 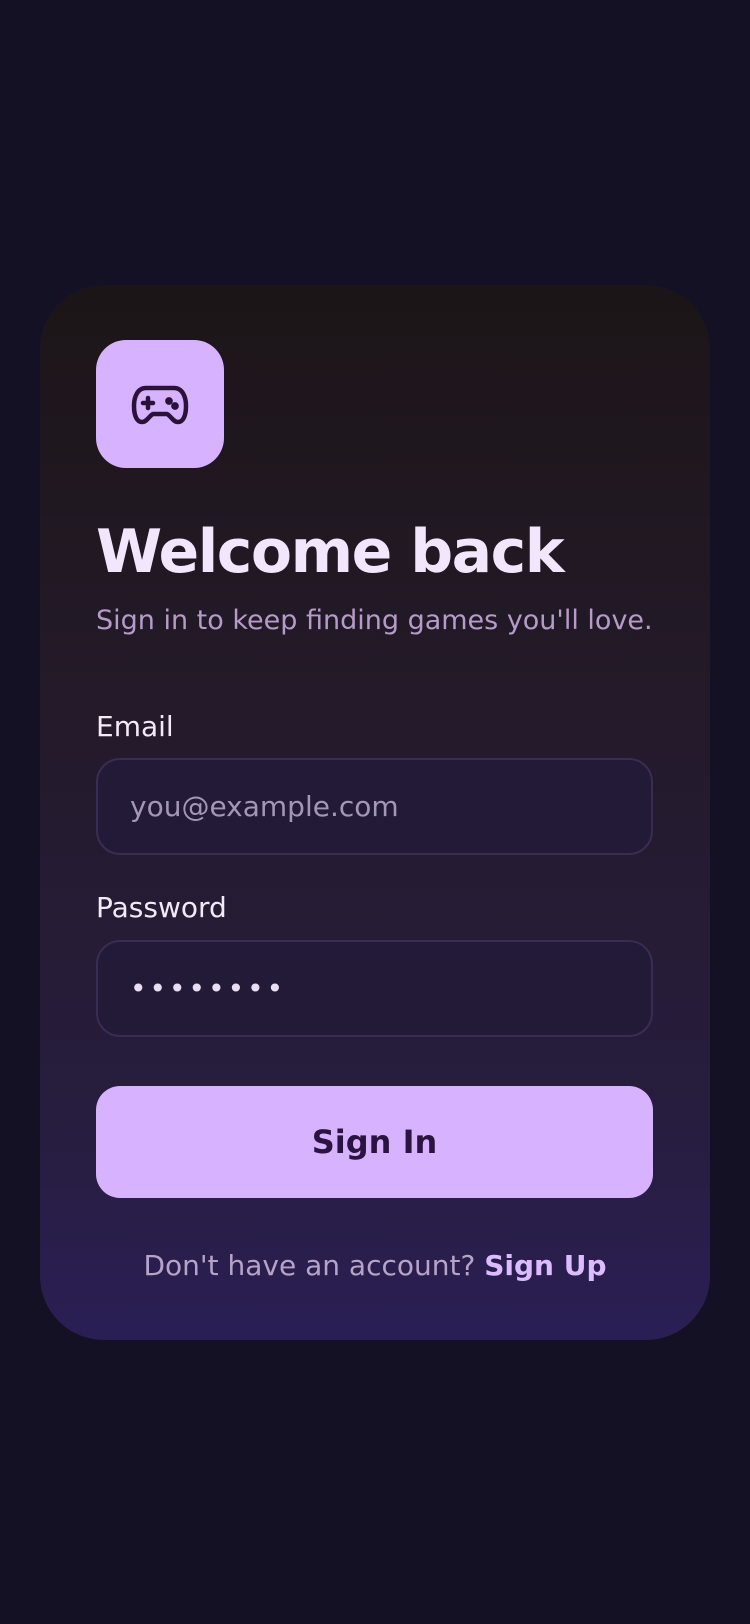 I want to click on gamepad-icon, so click(x=160, y=405).